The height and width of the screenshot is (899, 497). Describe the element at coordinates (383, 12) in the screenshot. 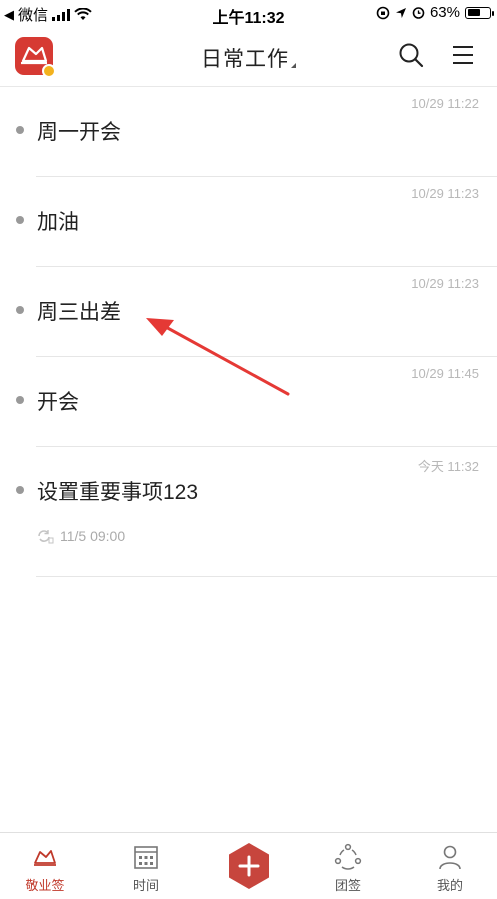

I see `rotation-lock-icon` at that location.